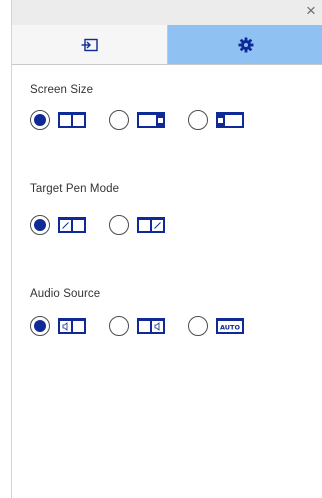 This screenshot has width=322, height=498. Describe the element at coordinates (75, 189) in the screenshot. I see `section-title-target-pen-mode: Target Pen Mode` at that location.